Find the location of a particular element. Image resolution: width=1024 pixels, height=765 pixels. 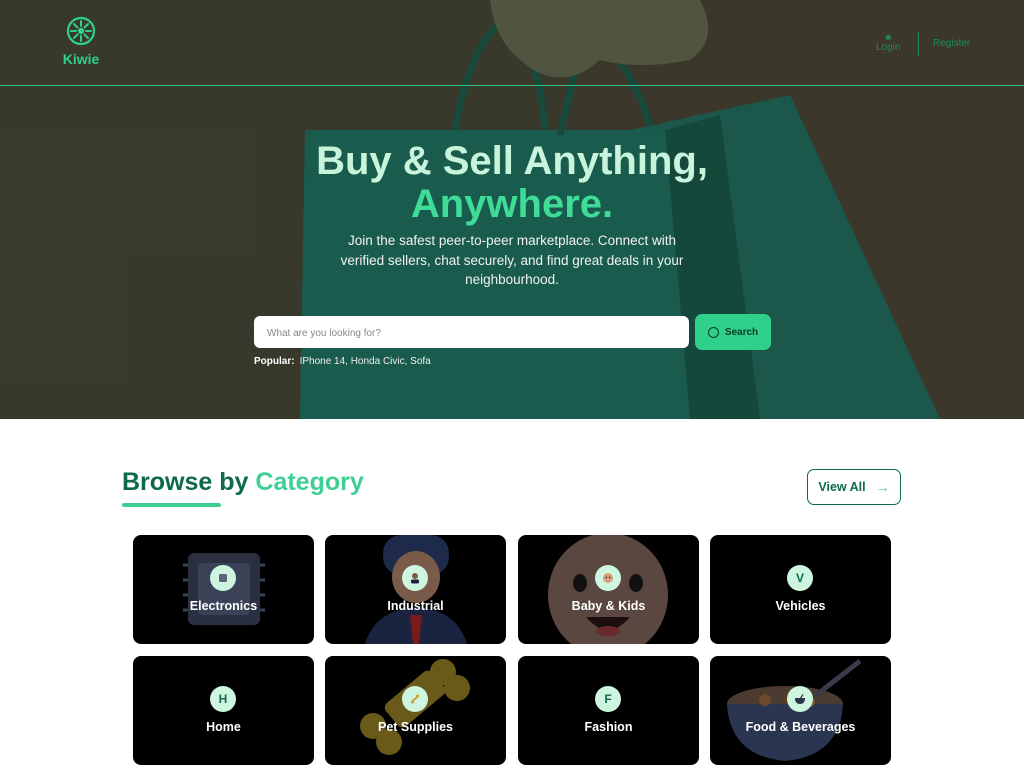

search-box is located at coordinates (471, 333).